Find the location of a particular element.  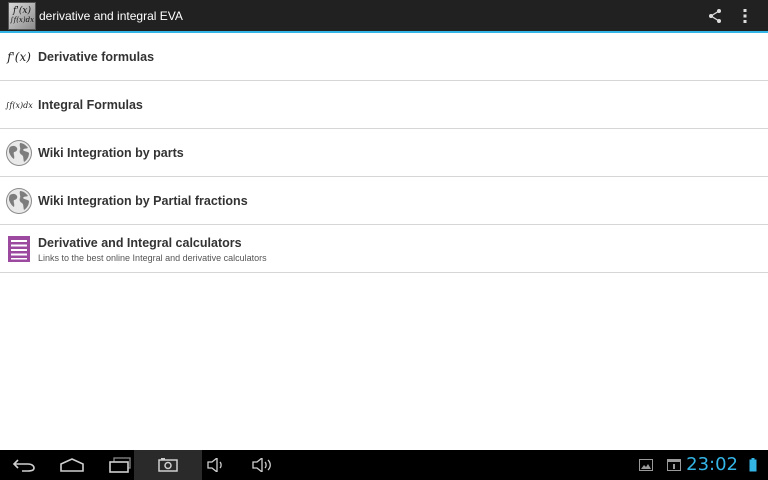

battery-indicator is located at coordinates (753, 465).